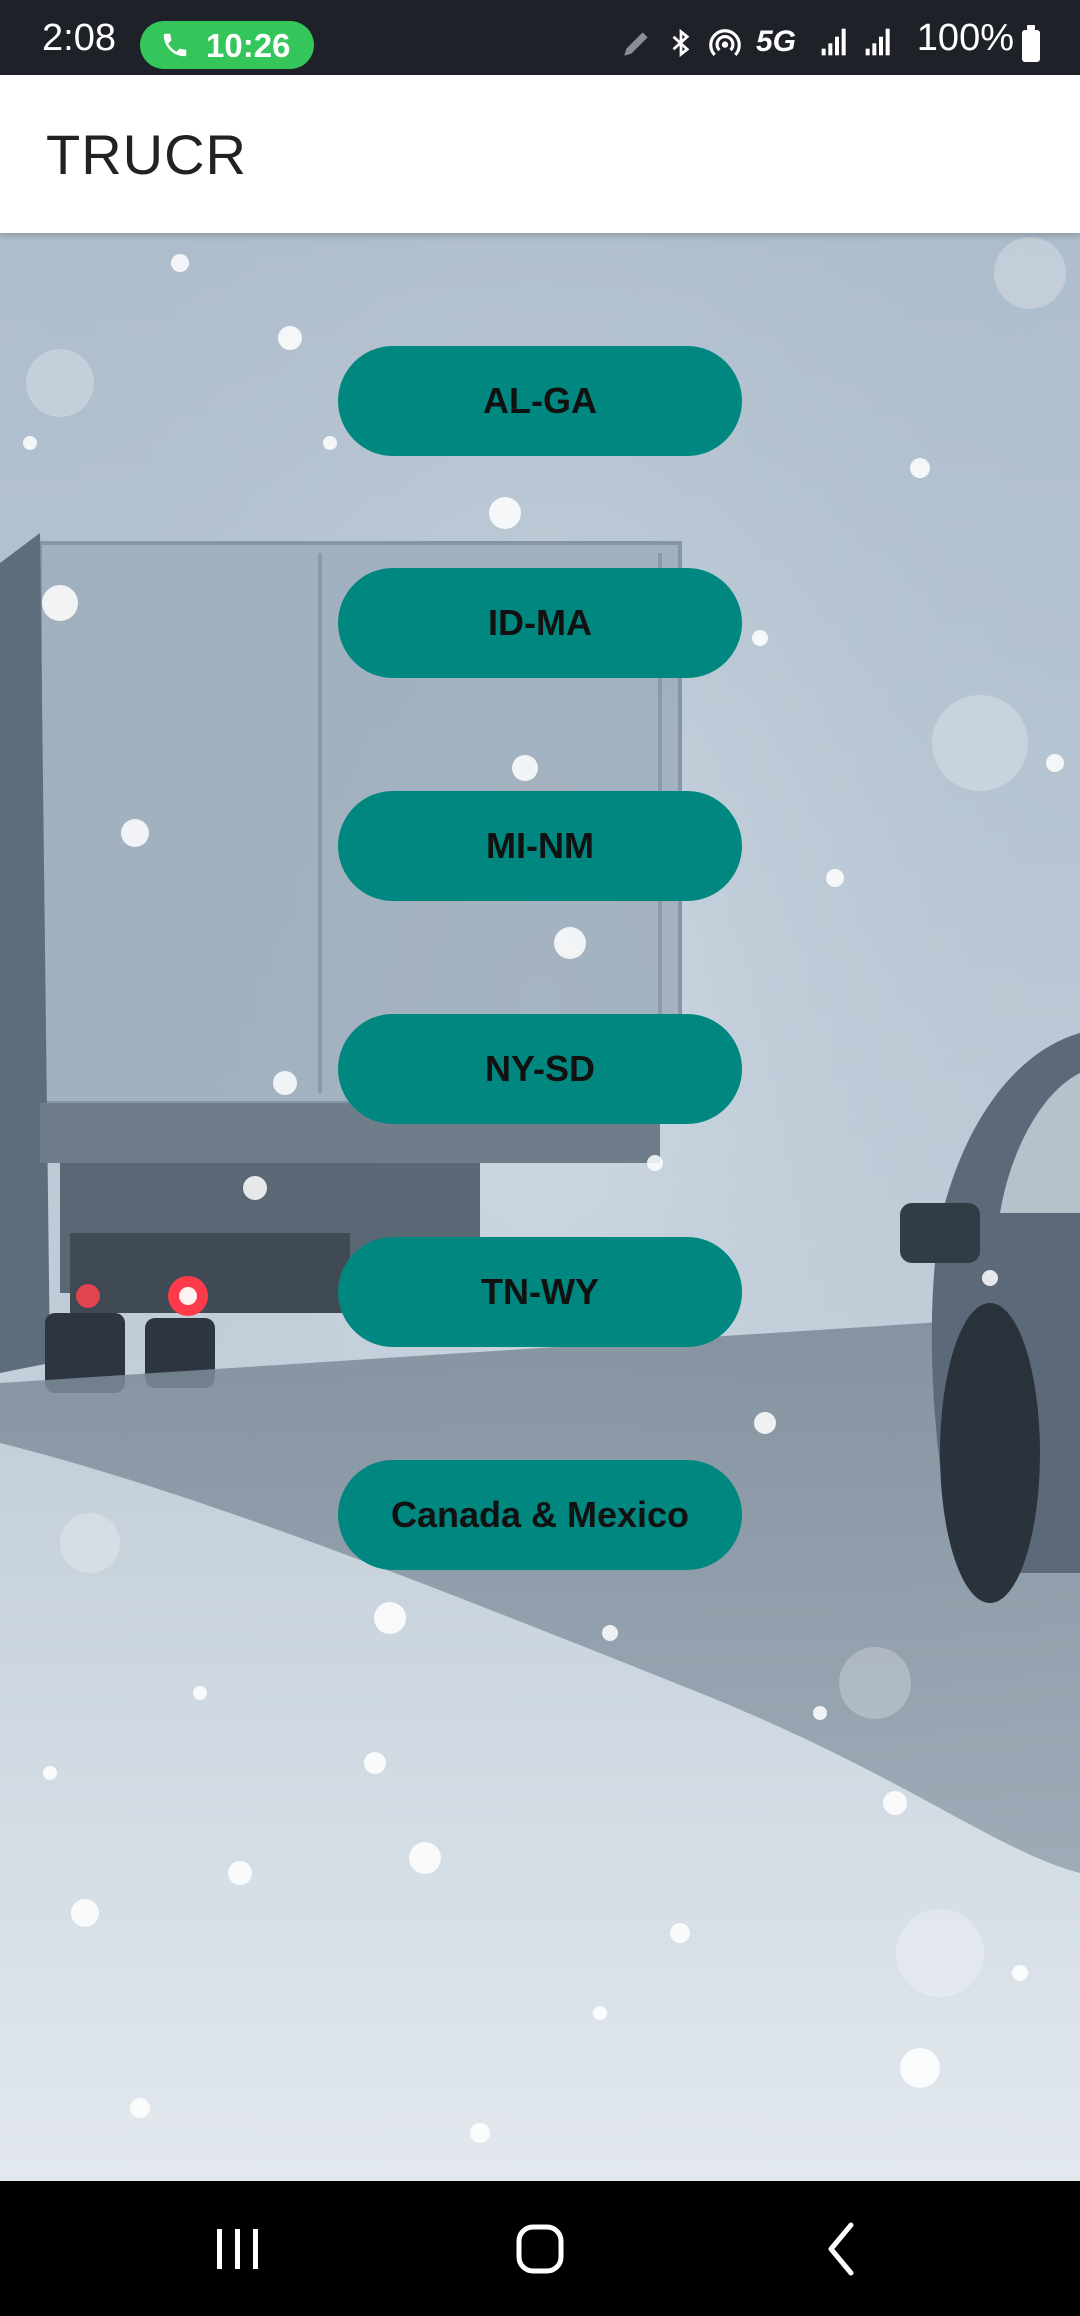  What do you see at coordinates (540, 623) in the screenshot?
I see `region-button-id-ma: ID-MA` at bounding box center [540, 623].